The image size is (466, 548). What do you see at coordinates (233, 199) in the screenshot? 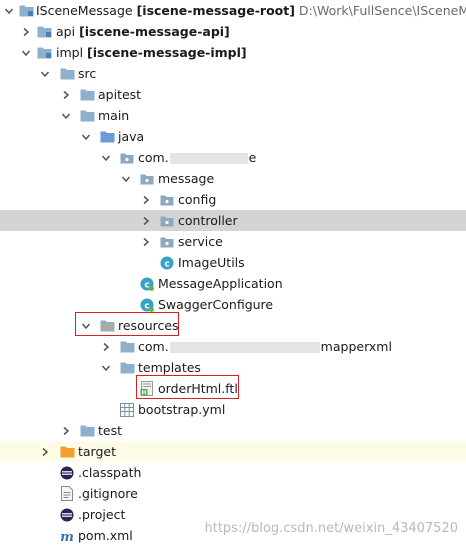
I see `tree-row-config: config` at bounding box center [233, 199].